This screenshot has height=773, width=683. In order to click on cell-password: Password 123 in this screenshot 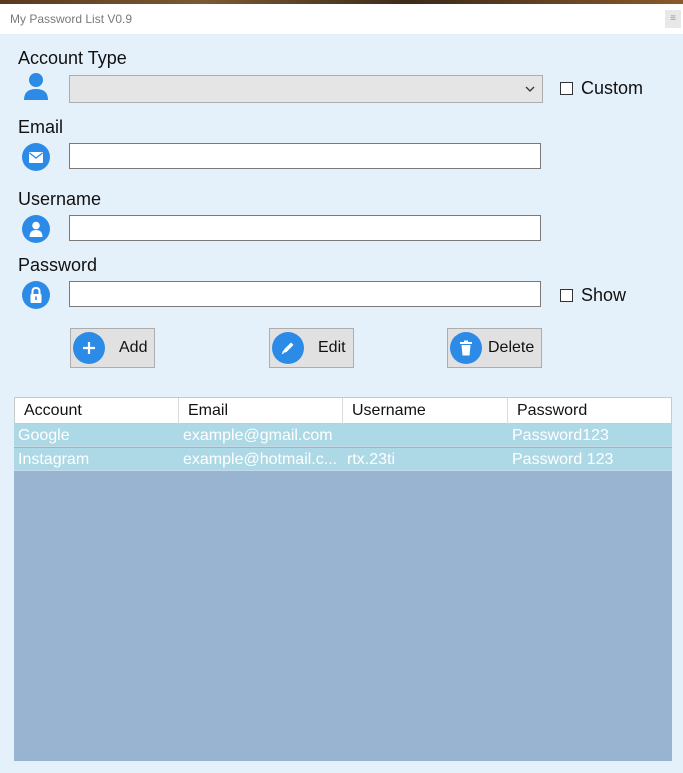, I will do `click(563, 459)`.